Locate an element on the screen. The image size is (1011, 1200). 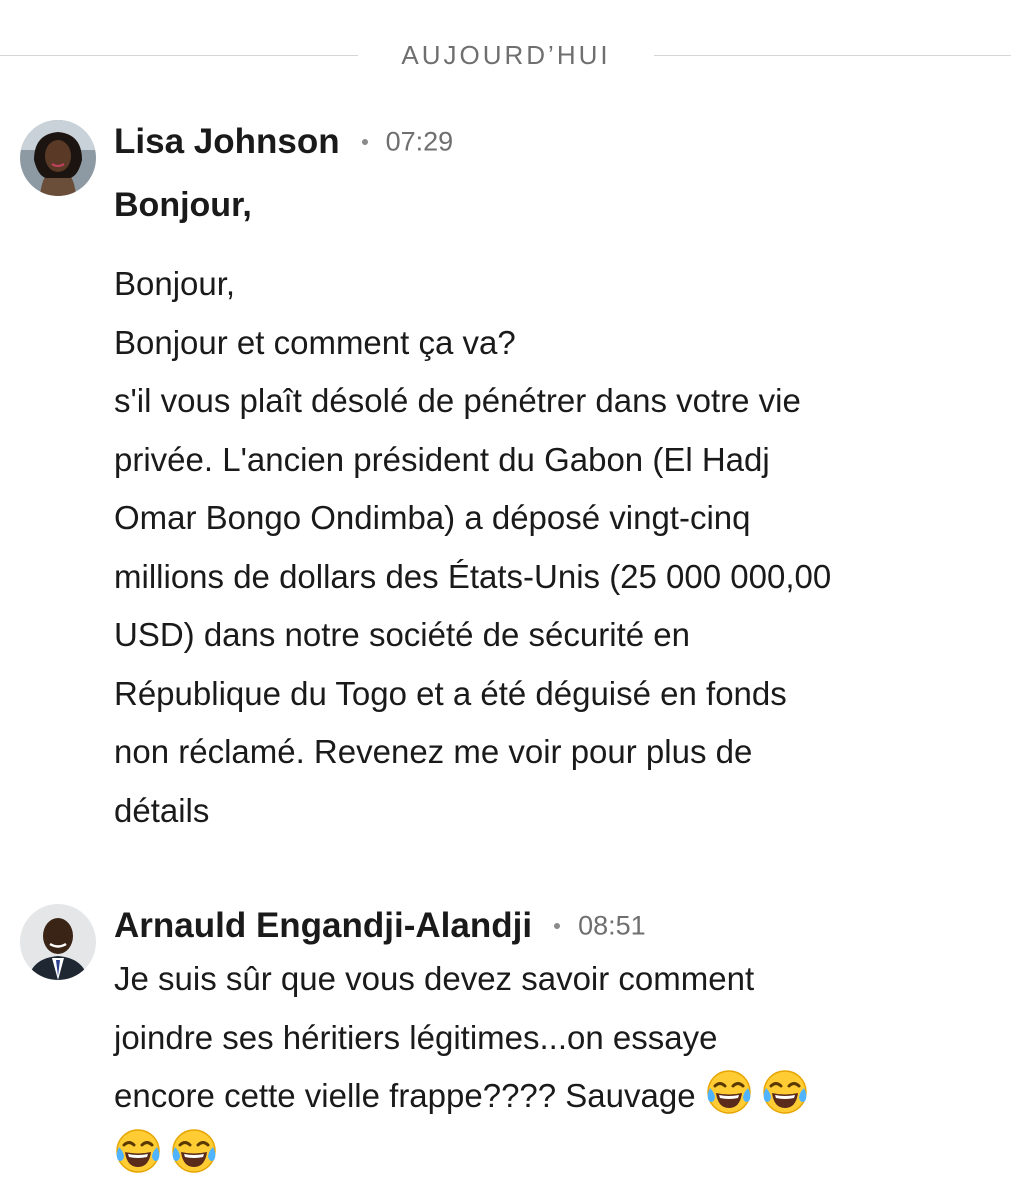
author-name: Lisa Johnson is located at coordinates (227, 141).